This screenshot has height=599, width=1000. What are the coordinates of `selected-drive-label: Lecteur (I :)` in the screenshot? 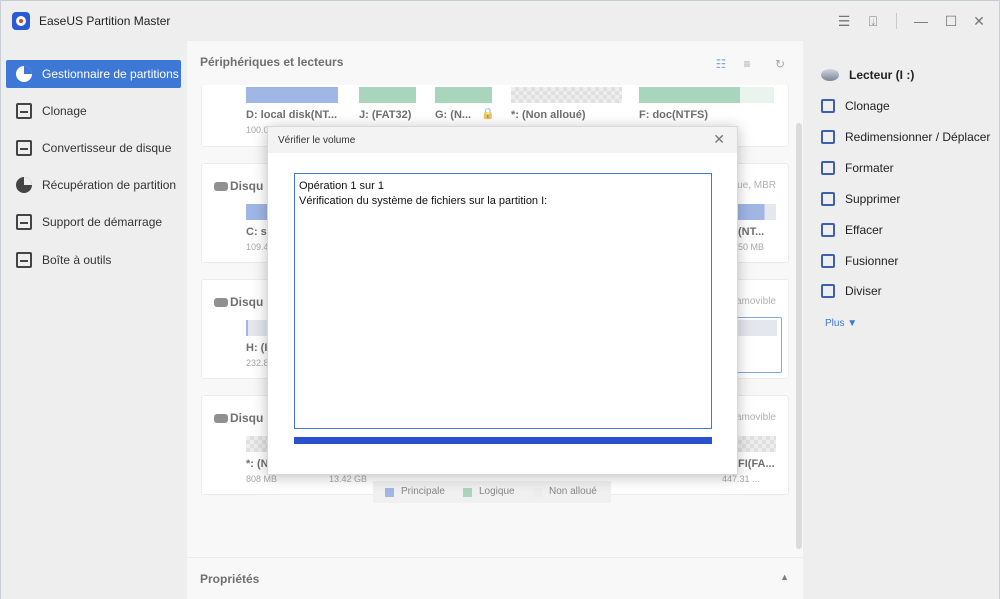 It's located at (882, 75).